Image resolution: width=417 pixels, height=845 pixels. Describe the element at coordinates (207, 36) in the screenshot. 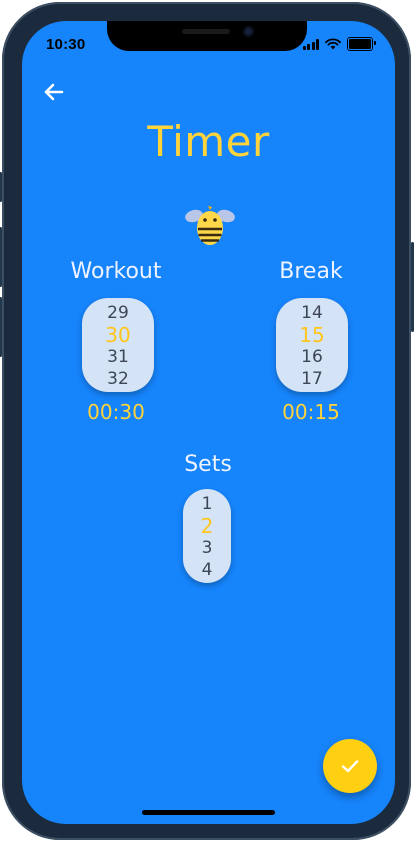

I see `device-notch` at that location.